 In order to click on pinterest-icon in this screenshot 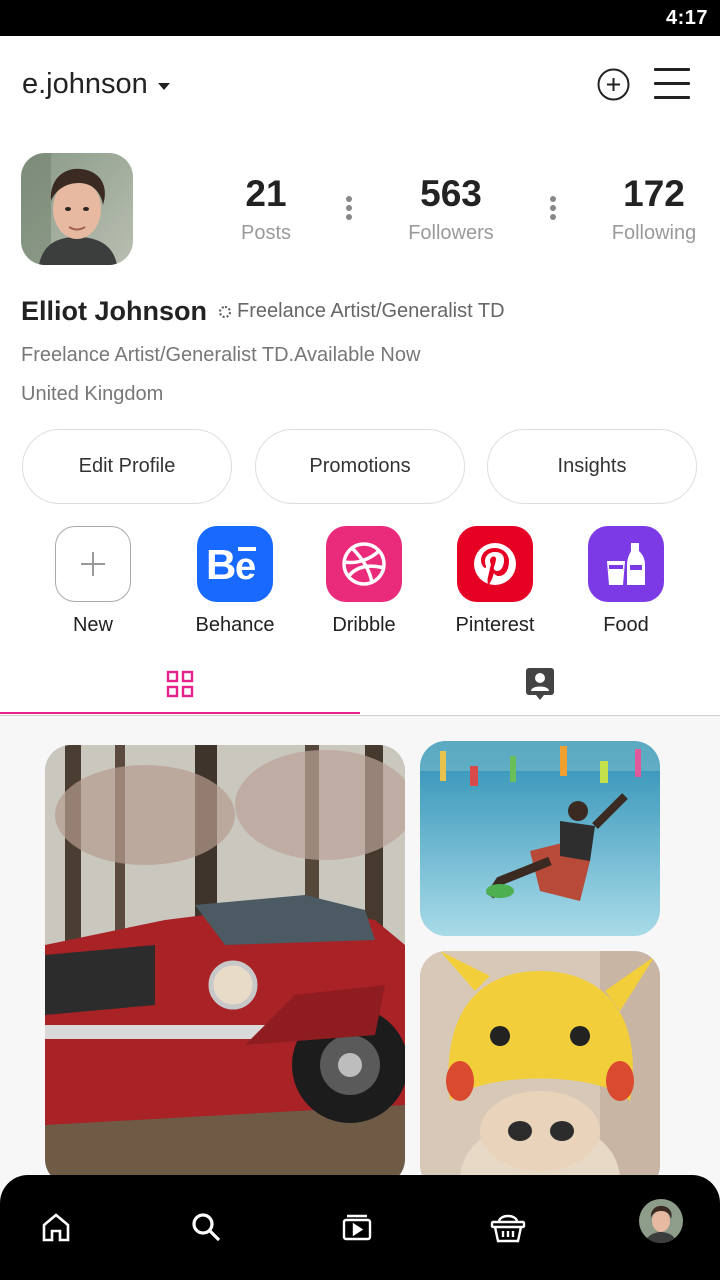, I will do `click(495, 564)`.